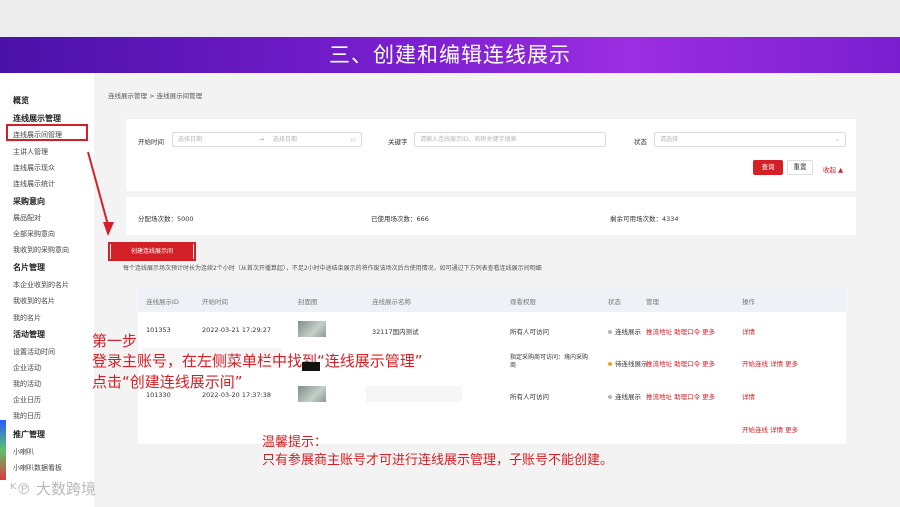  I want to click on calendar-icon: ▭, so click(353, 139).